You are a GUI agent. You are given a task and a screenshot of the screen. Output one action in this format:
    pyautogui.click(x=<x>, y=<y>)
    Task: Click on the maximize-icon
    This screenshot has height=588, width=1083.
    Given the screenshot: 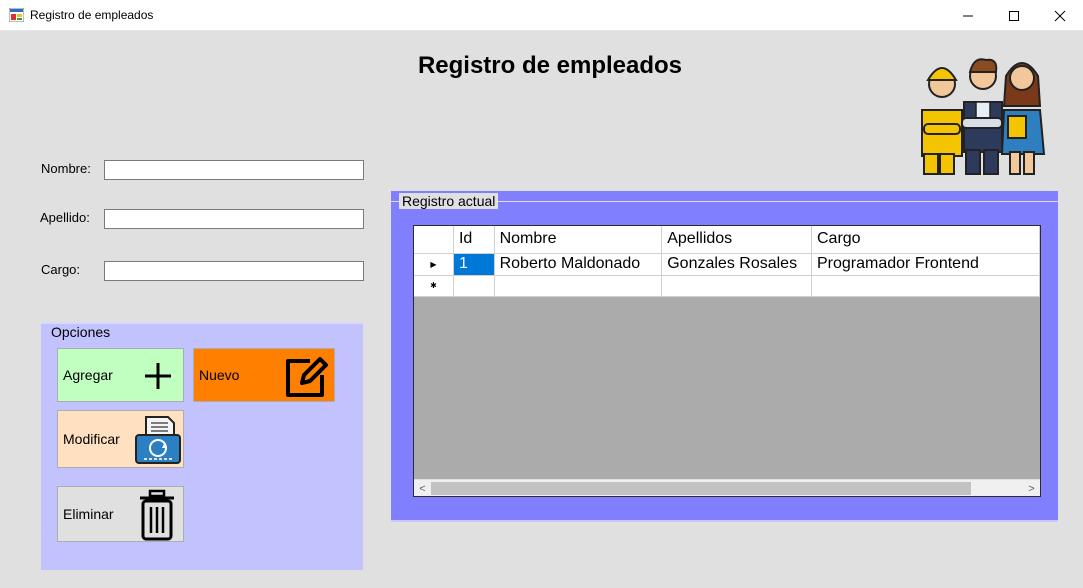 What is the action you would take?
    pyautogui.click(x=1014, y=15)
    